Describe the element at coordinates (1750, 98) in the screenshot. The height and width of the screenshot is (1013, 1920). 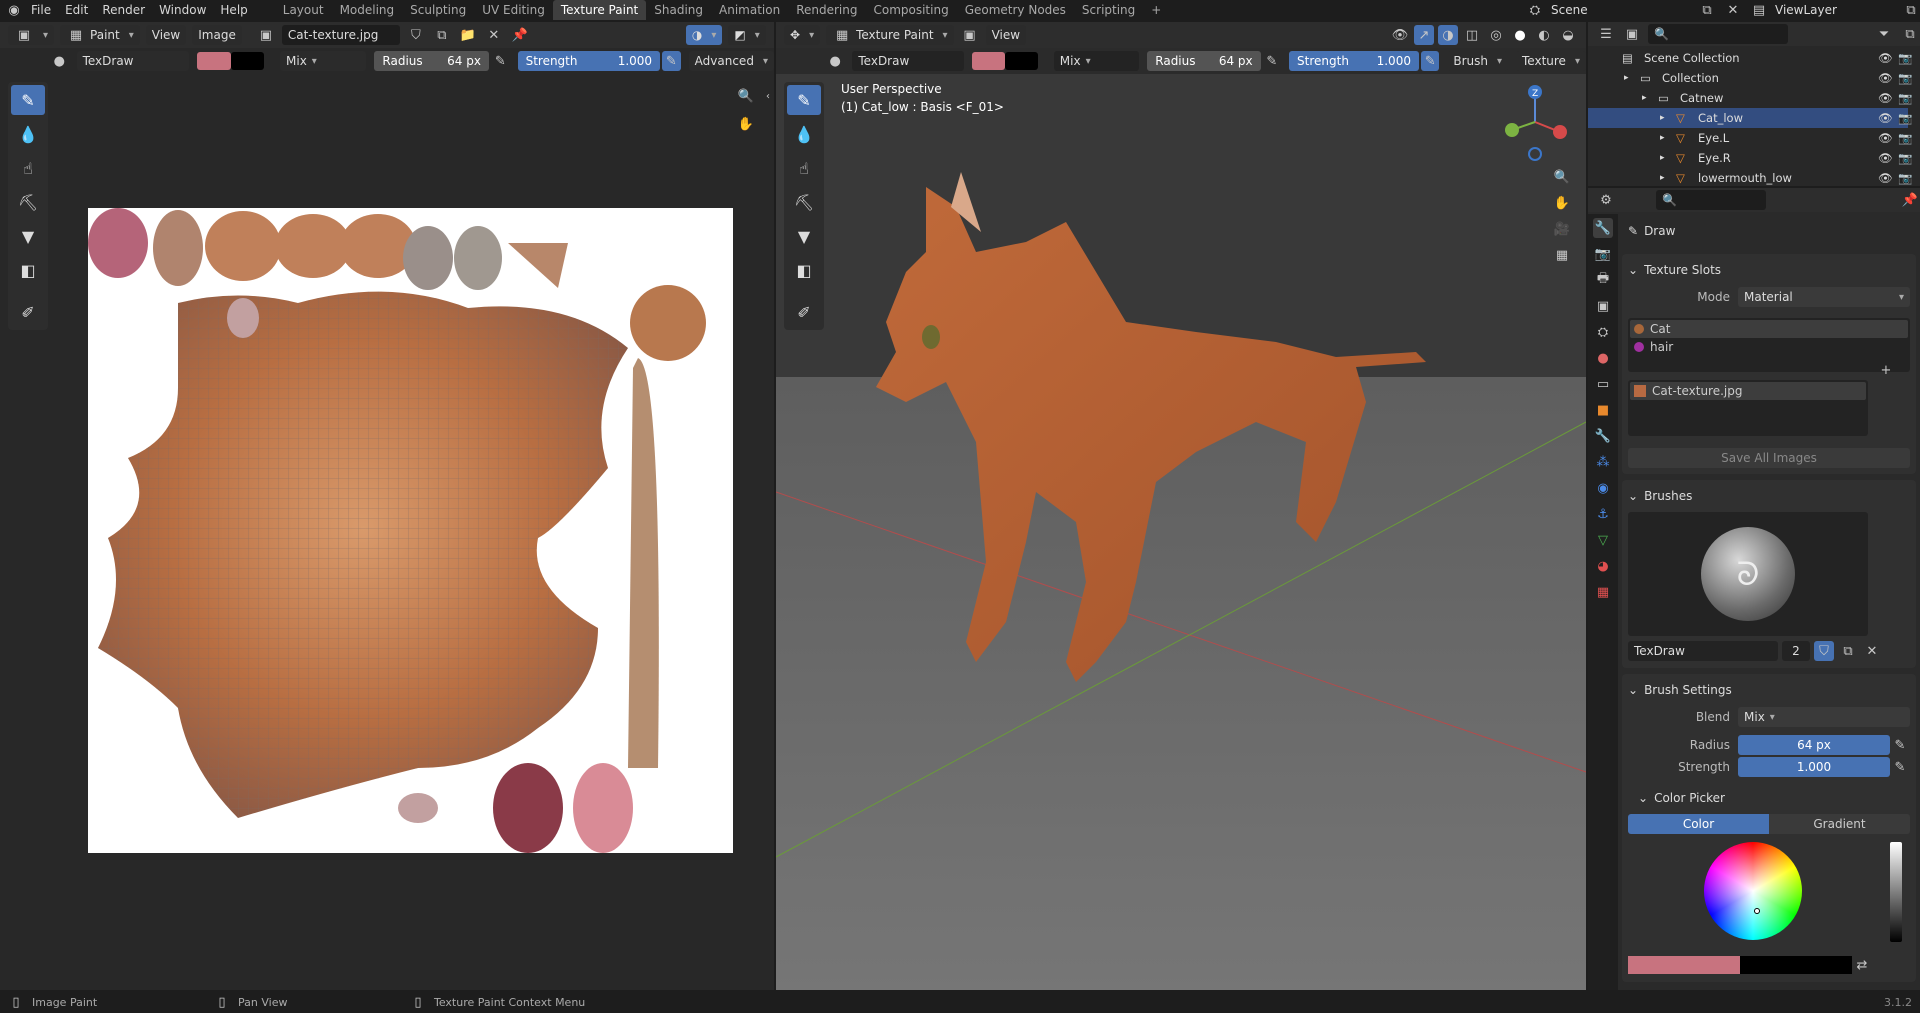
I see `outliner-row: ▸ ▭ Catnew 👁 📷` at that location.